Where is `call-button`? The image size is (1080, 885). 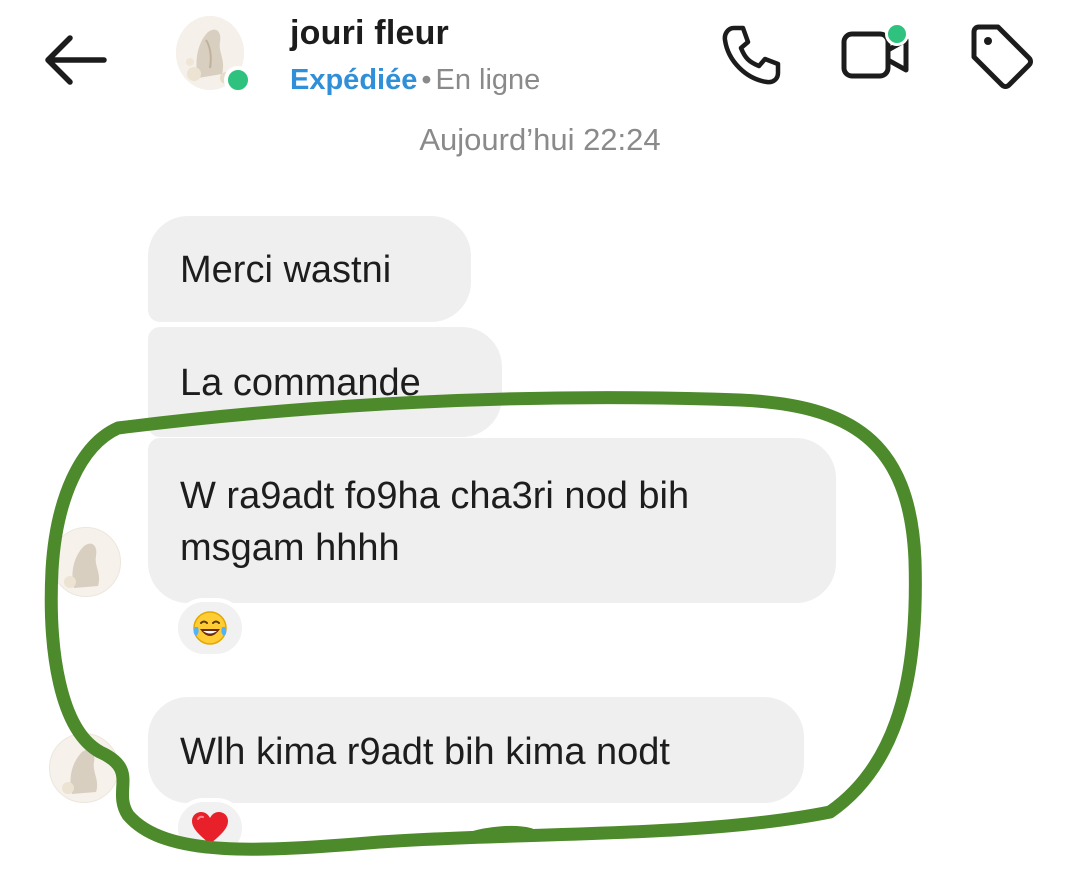 call-button is located at coordinates (751, 55).